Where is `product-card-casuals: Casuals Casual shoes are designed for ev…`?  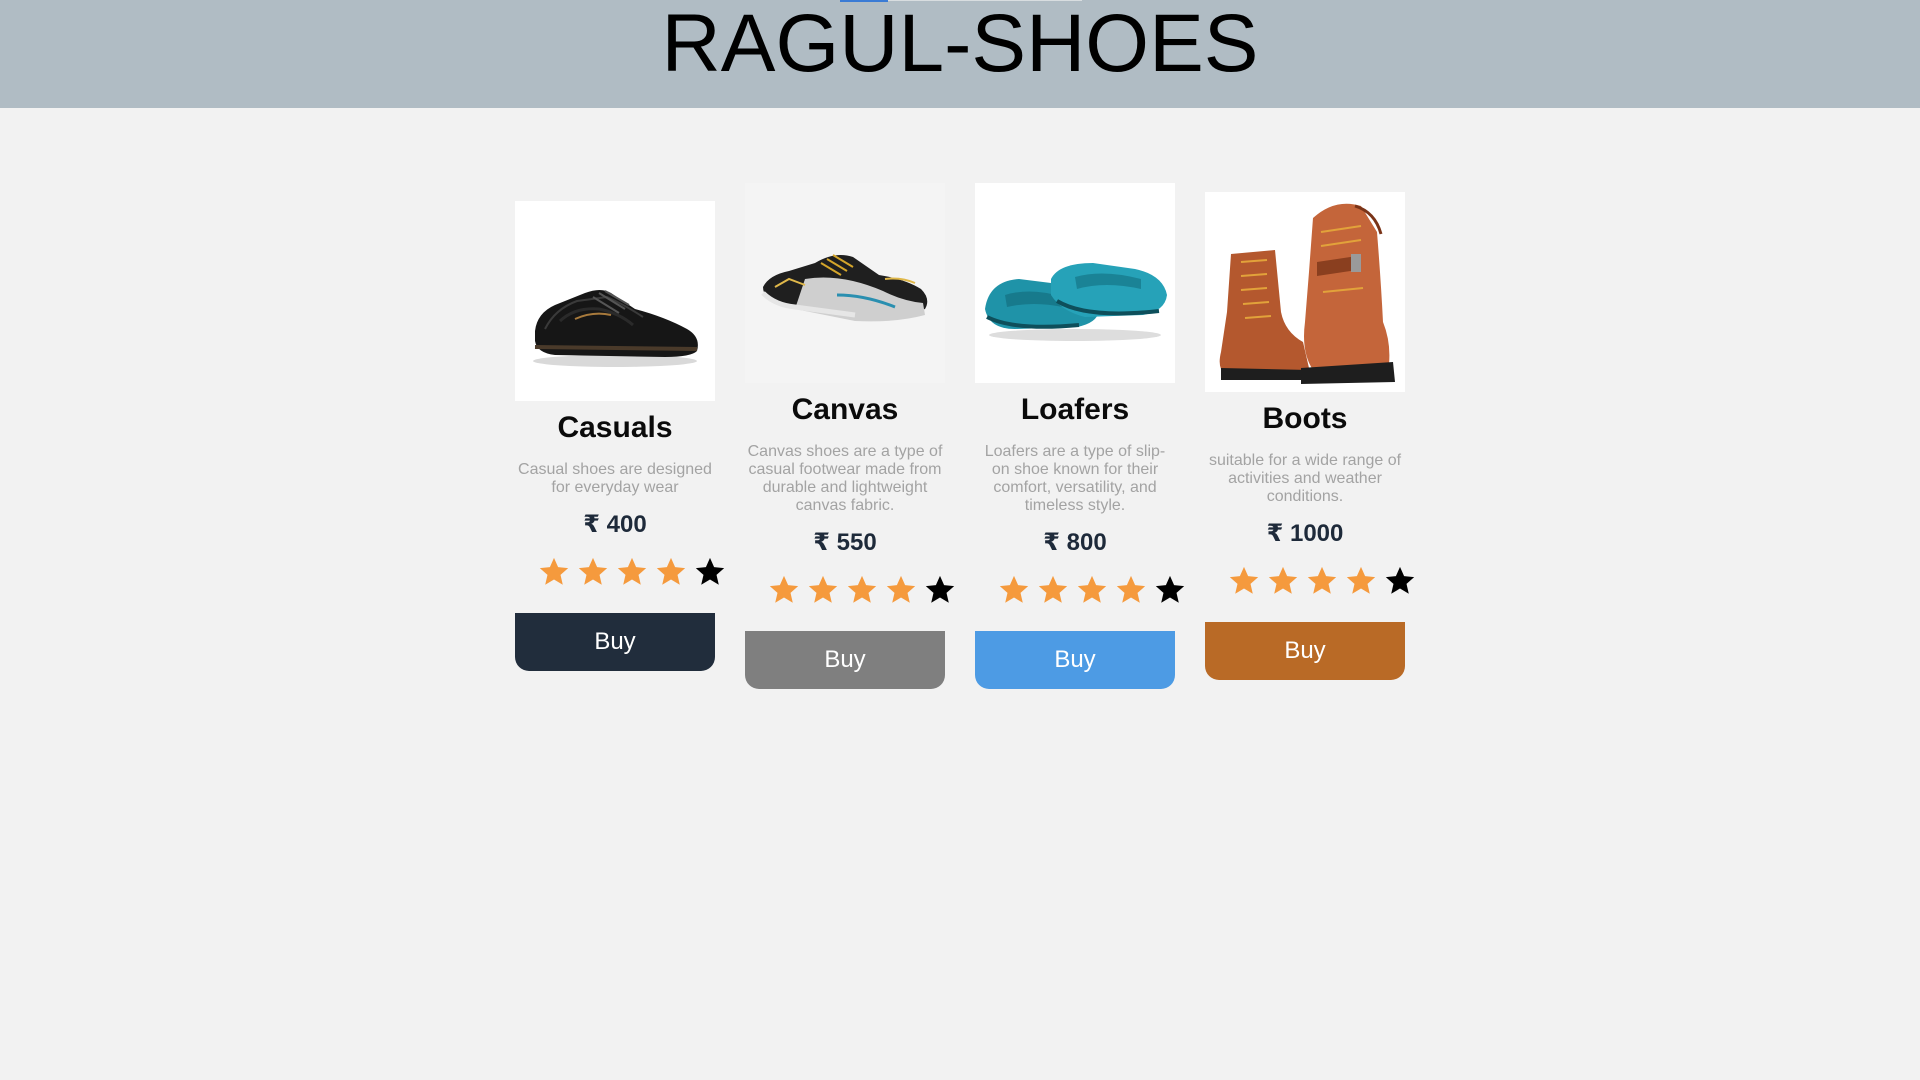 product-card-casuals: Casuals Casual shoes are designed for ev… is located at coordinates (620, 436).